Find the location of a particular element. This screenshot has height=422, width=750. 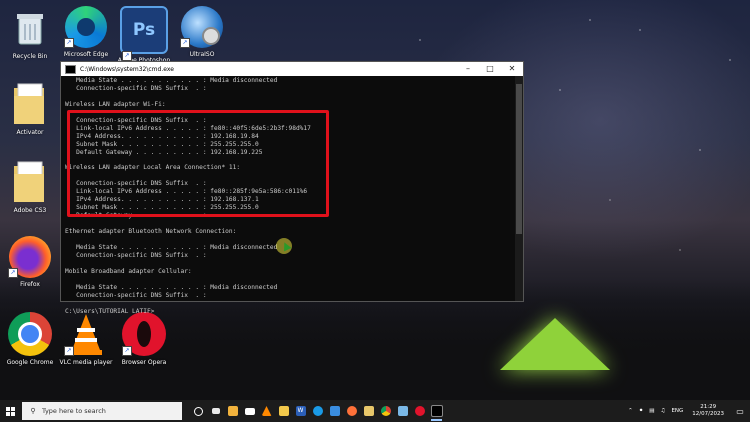

taskbar-clock: 21:29 12/07/2023 is located at coordinates (708, 411).